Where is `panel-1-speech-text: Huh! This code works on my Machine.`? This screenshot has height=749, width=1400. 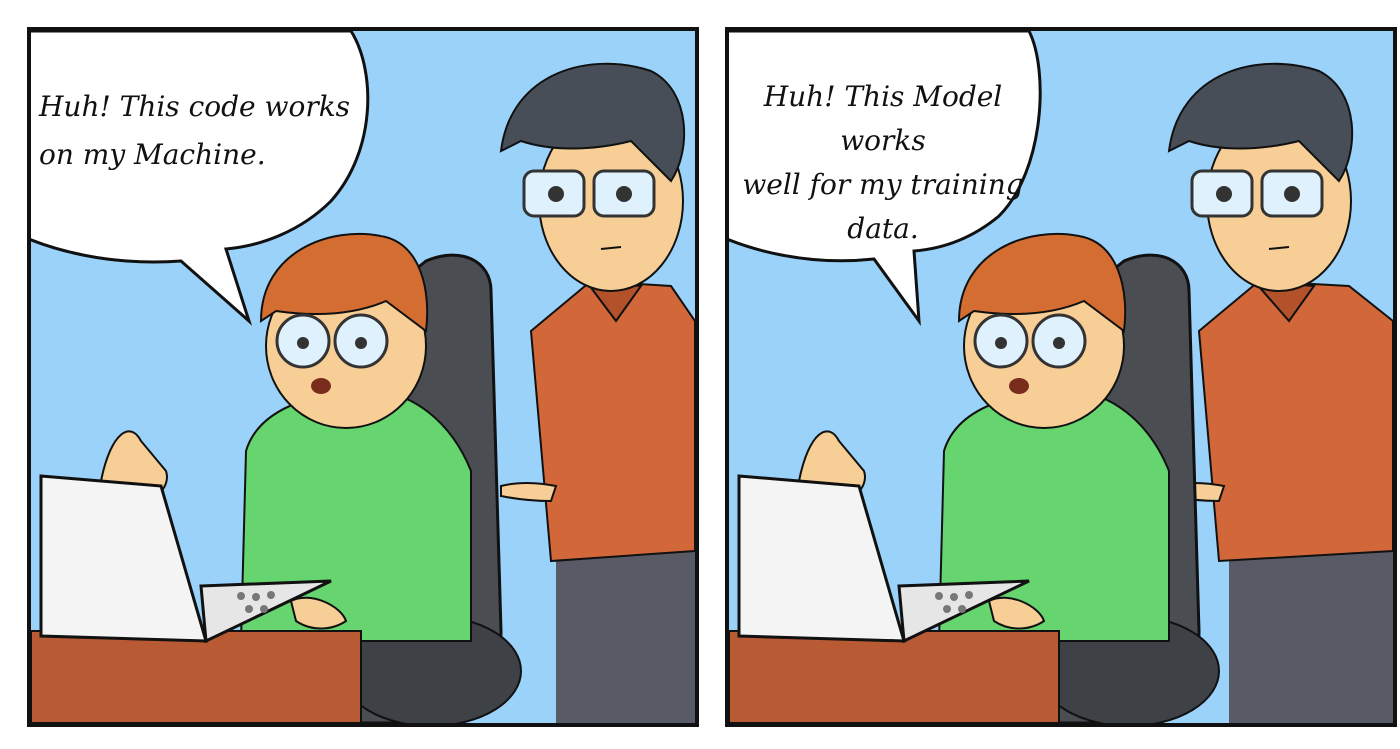 panel-1-speech-text: Huh! This code works on my Machine. is located at coordinates (195, 130).